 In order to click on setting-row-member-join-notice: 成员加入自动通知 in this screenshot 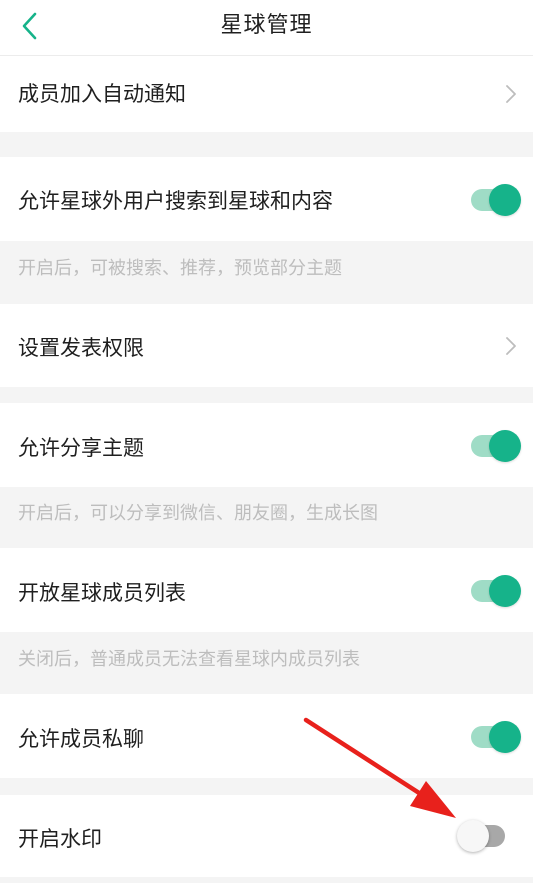, I will do `click(266, 94)`.